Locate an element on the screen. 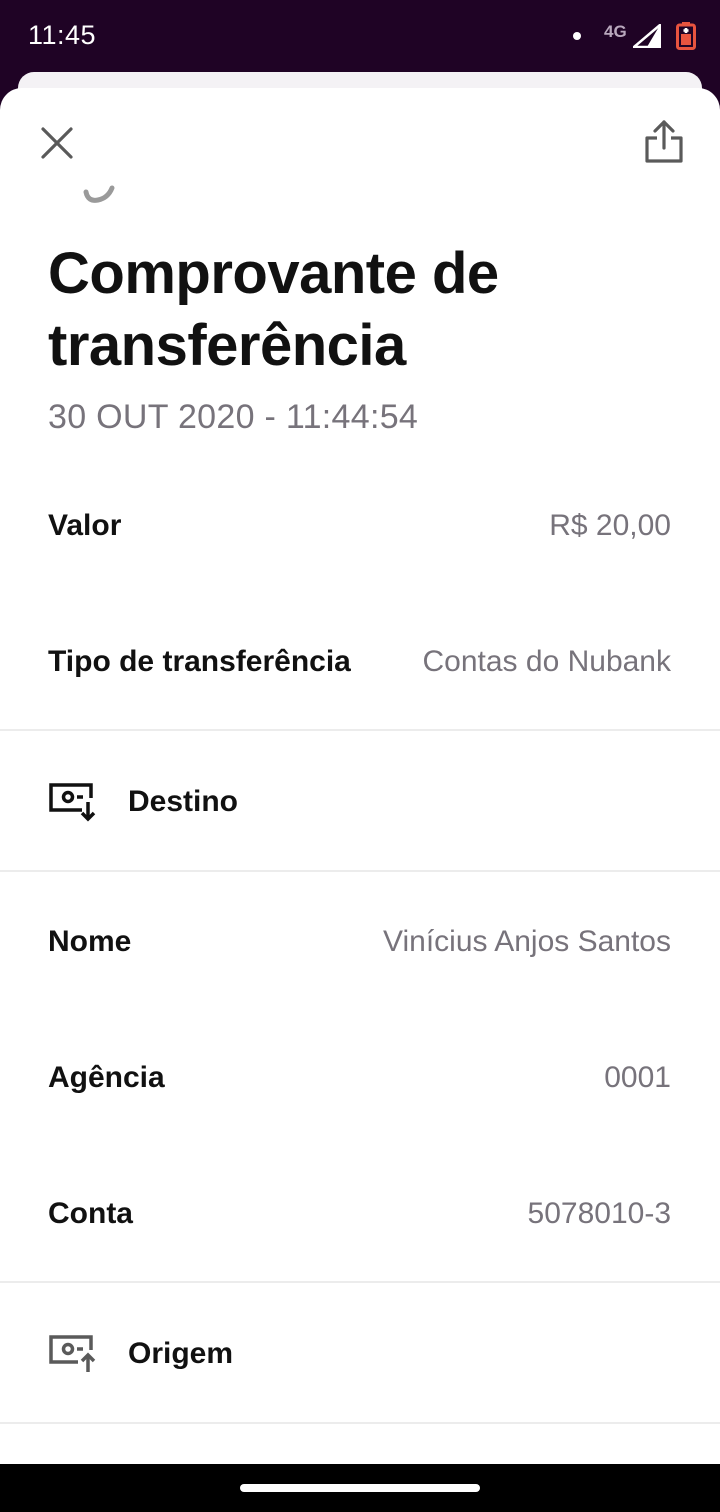 This screenshot has width=720, height=1512. notification-dot-icon is located at coordinates (577, 36).